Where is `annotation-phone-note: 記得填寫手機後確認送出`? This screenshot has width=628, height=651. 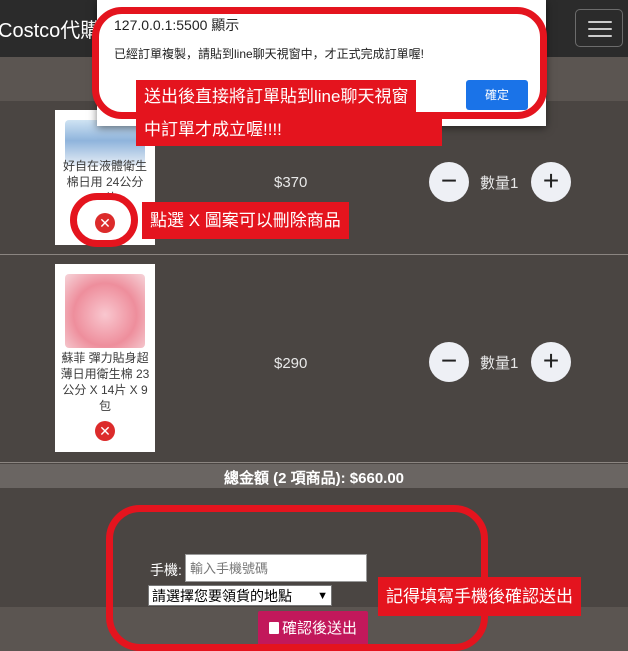
annotation-phone-note: 記得填寫手機後確認送出 is located at coordinates (479, 596).